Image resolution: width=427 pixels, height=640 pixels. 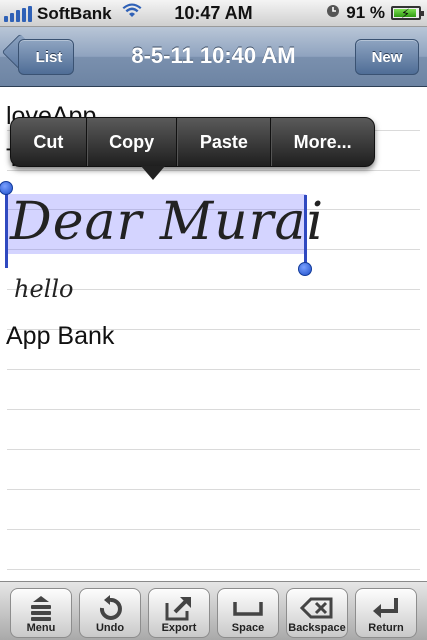 What do you see at coordinates (153, 173) in the screenshot?
I see `edit-menu-pointer` at bounding box center [153, 173].